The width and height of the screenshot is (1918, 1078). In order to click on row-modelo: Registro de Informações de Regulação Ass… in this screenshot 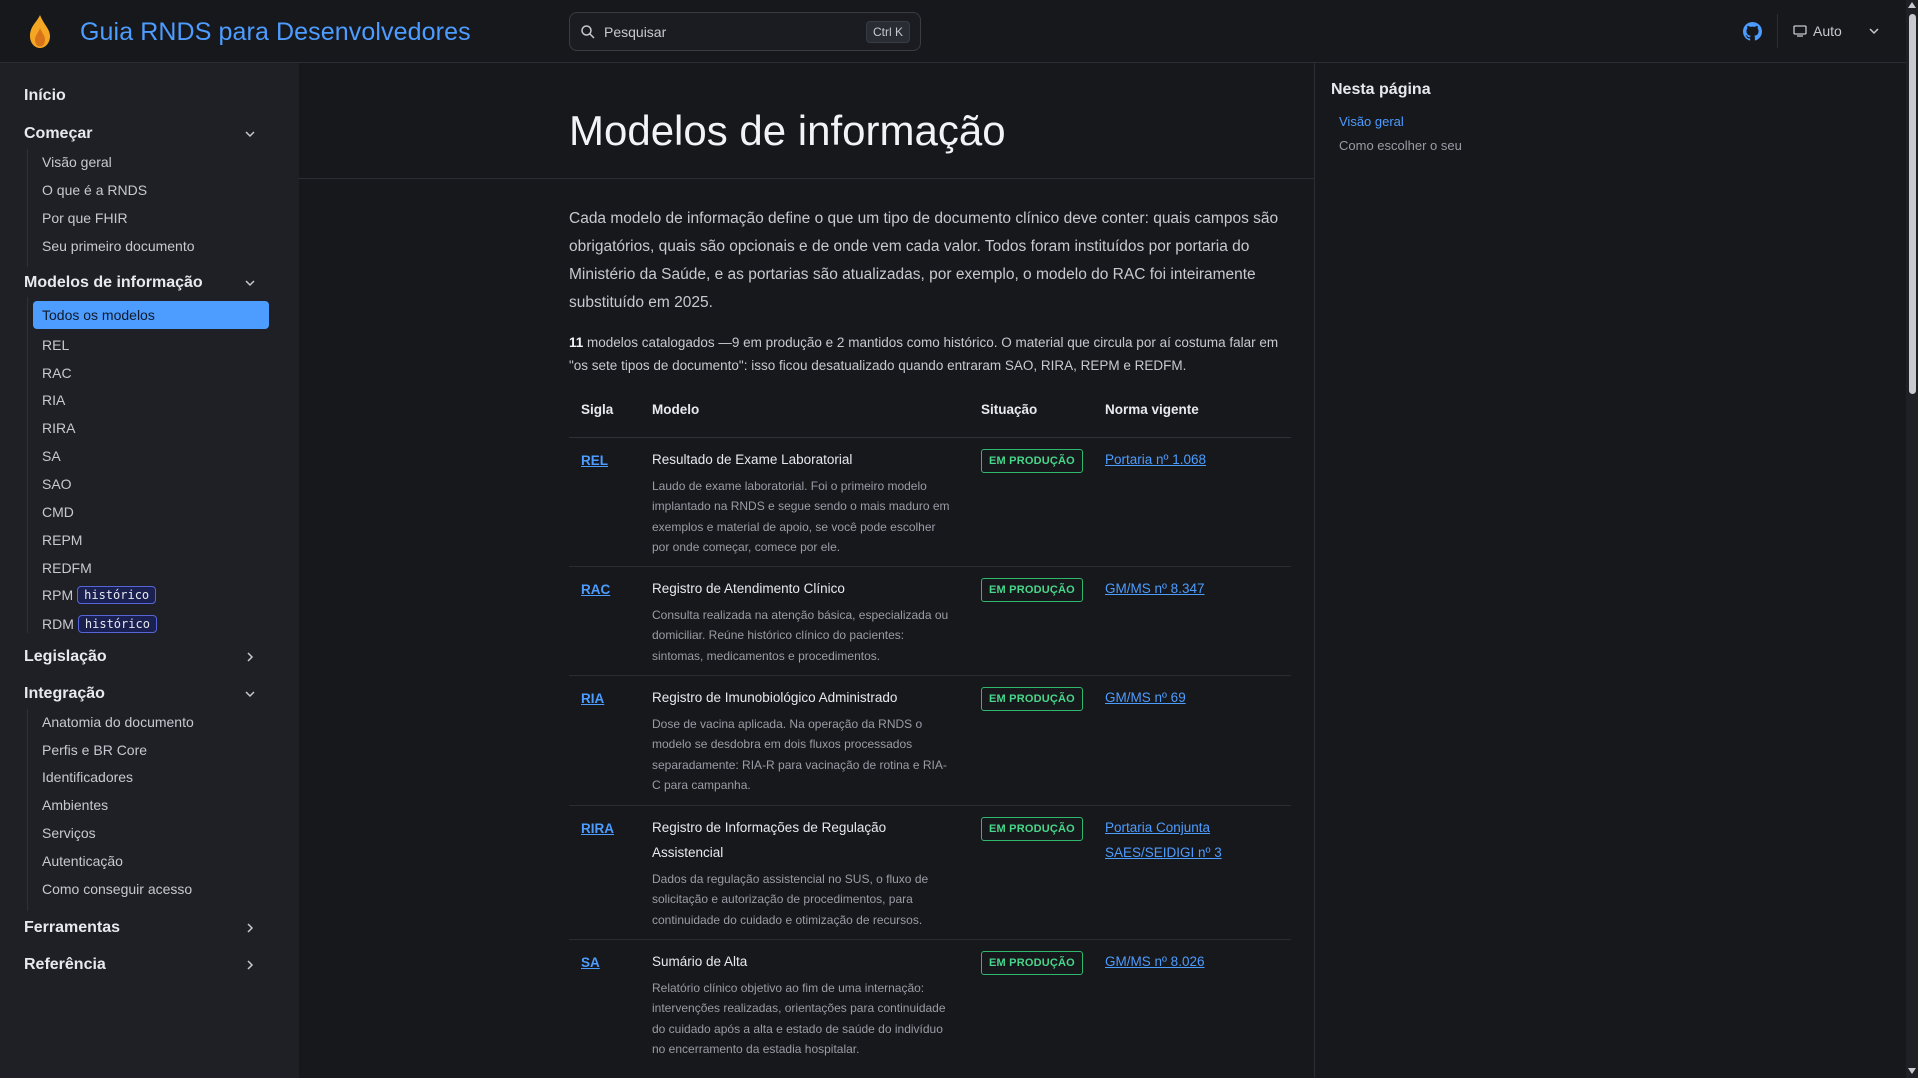, I will do `click(769, 840)`.